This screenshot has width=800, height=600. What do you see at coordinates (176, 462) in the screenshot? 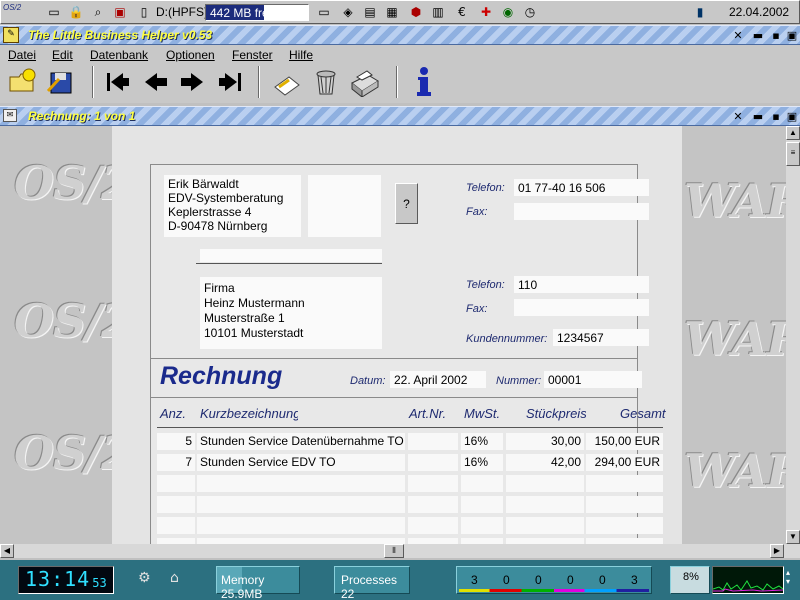
I see `cell-qty: 7` at bounding box center [176, 462].